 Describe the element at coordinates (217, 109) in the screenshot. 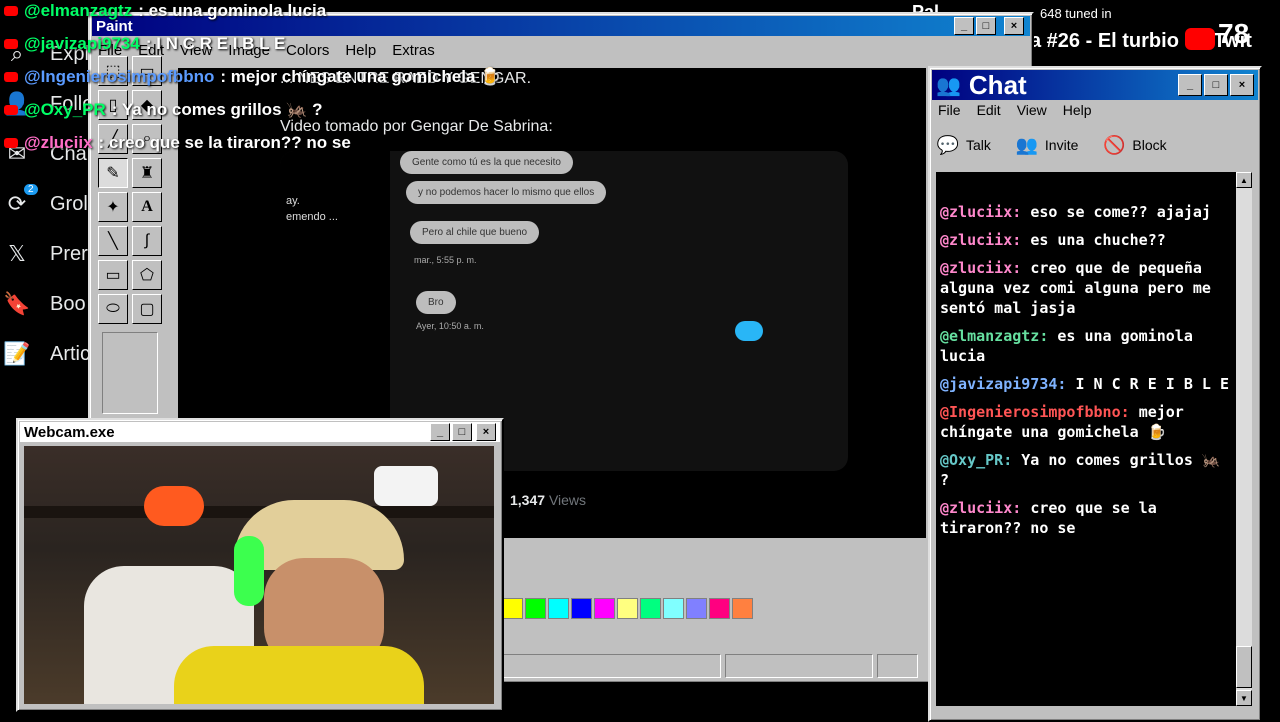

I see `overlay-message: : Ya no comes grillos 🦗 ?` at that location.